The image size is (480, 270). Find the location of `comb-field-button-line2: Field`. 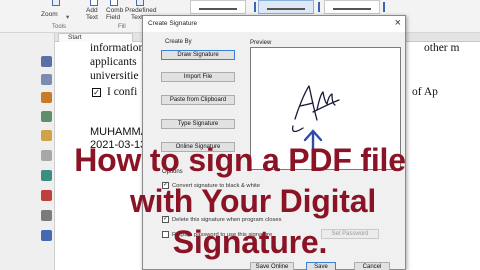

comb-field-button-line2: Field is located at coordinates (113, 17).